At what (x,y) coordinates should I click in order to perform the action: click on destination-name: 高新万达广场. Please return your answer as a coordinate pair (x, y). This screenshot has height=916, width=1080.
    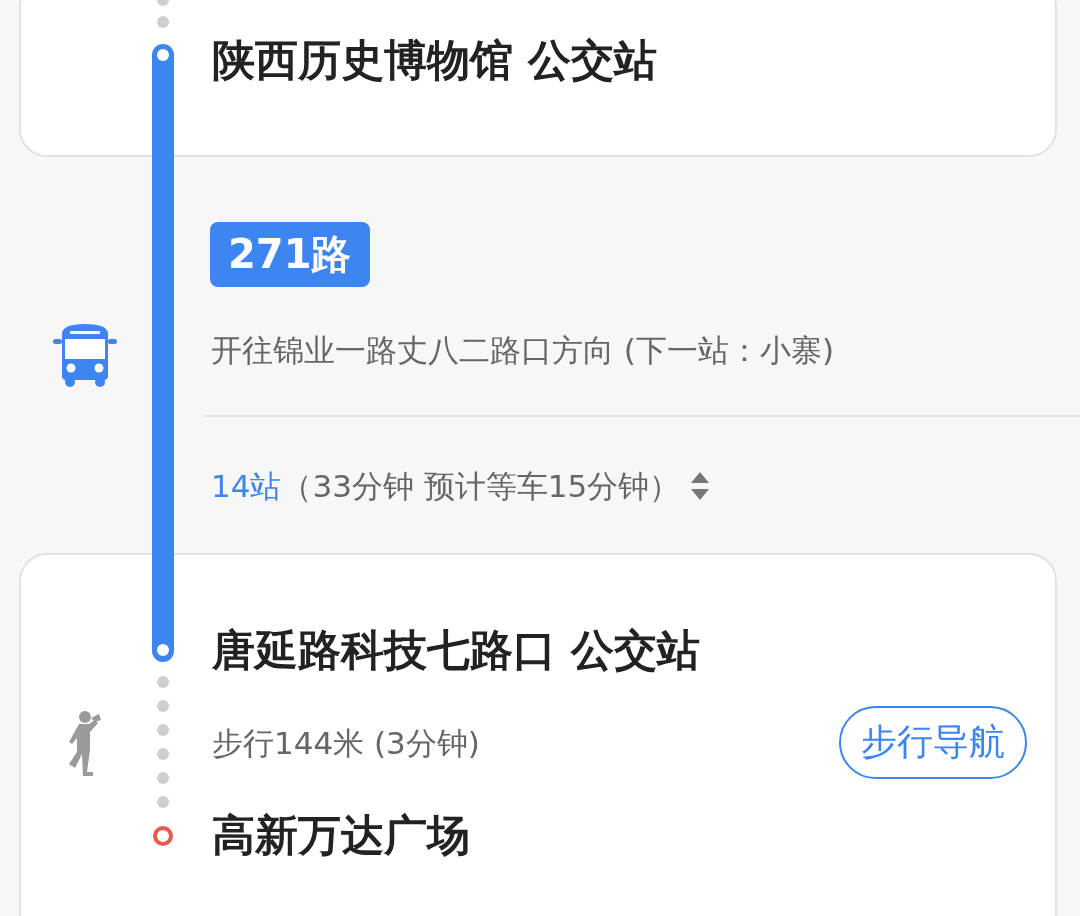
    Looking at the image, I should click on (341, 835).